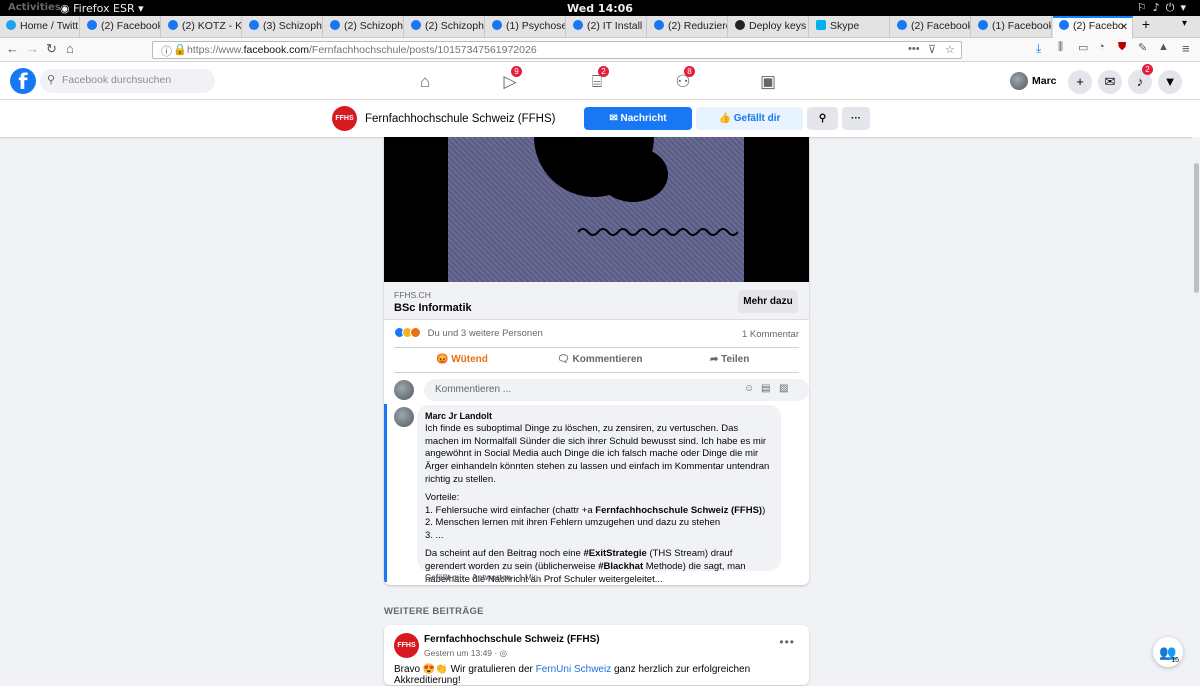  I want to click on twitter-icon, so click(11, 25).